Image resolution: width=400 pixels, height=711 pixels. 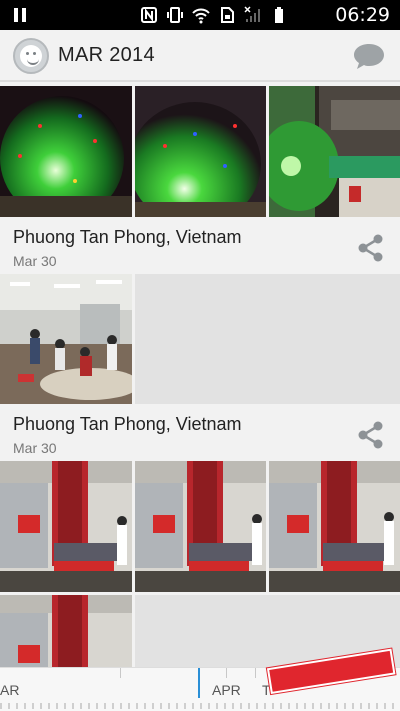 I want to click on scrubber-track, so click(x=200, y=706).